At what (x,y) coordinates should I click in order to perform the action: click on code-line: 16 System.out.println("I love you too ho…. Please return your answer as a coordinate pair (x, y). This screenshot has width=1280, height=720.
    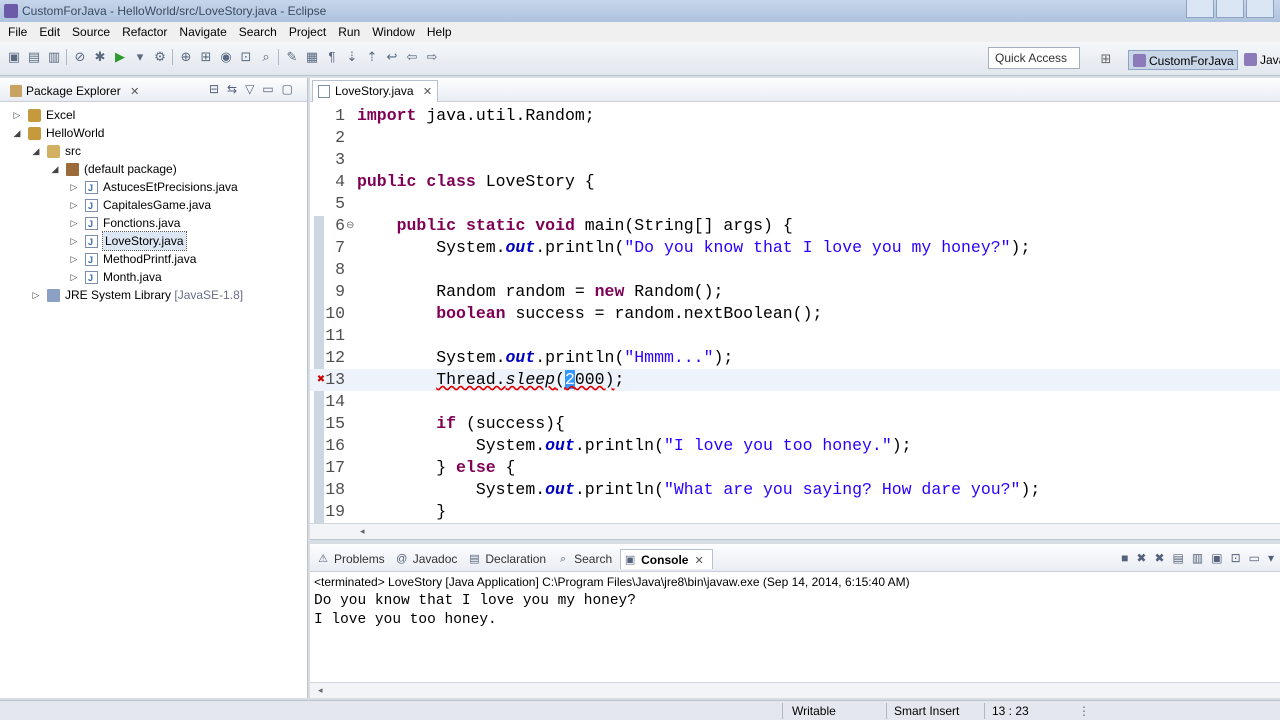
    Looking at the image, I should click on (795, 446).